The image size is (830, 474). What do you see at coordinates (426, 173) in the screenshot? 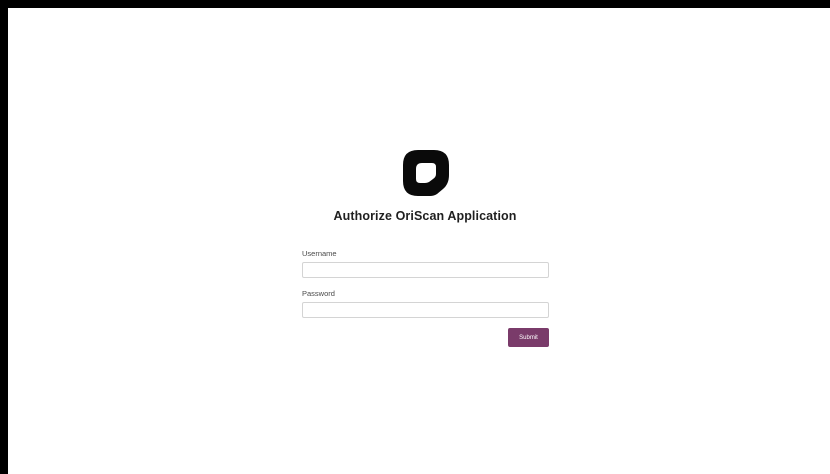
I see `oriscan-logo-icon` at bounding box center [426, 173].